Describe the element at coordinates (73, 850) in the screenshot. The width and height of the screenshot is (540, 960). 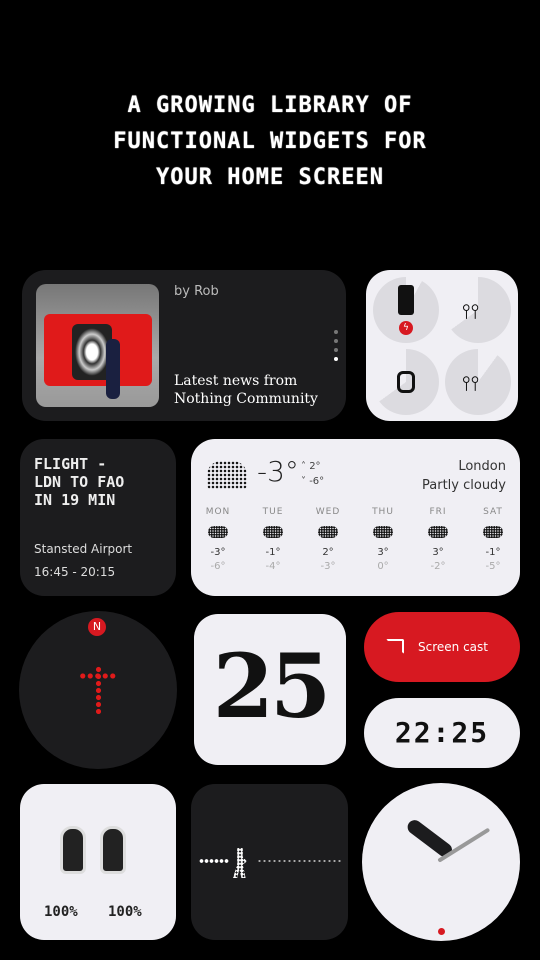
I see `earbud-left-image` at that location.